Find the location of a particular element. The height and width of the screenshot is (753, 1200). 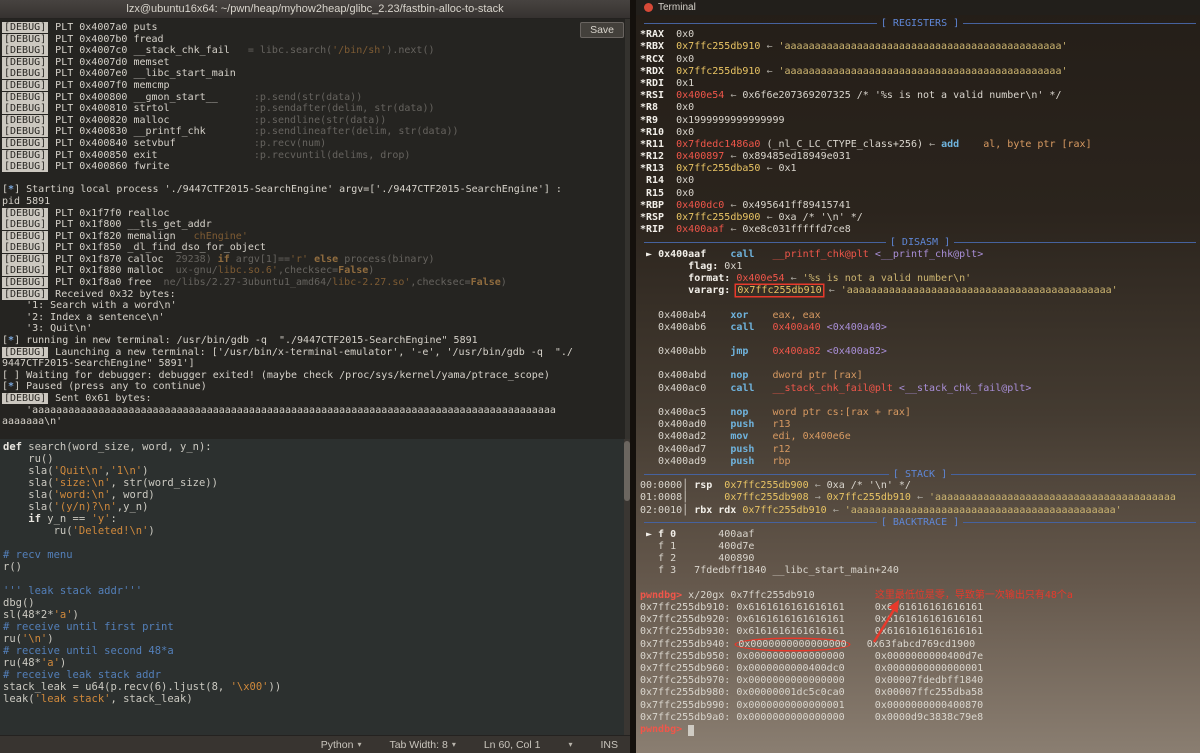

text-segment: <0x400a82> is located at coordinates (856, 352).